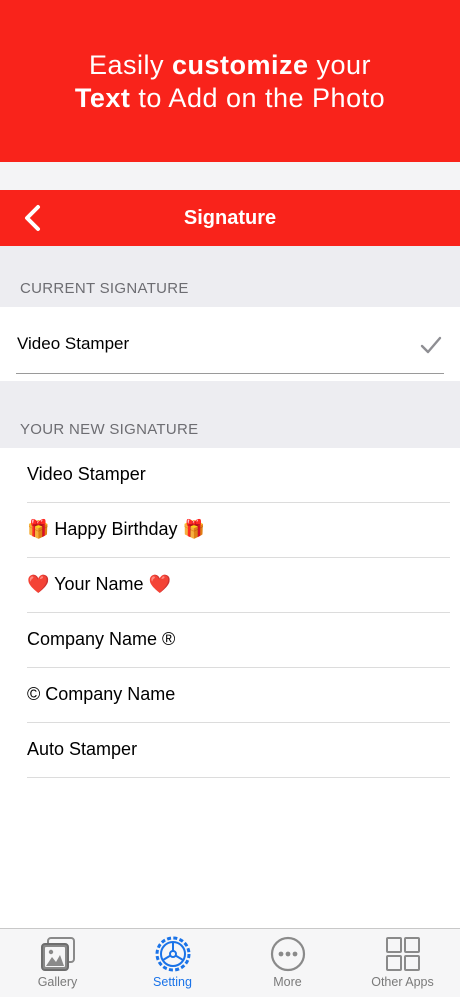 This screenshot has height=997, width=460. Describe the element at coordinates (102, 98) in the screenshot. I see `promo-bold-text: Text` at that location.